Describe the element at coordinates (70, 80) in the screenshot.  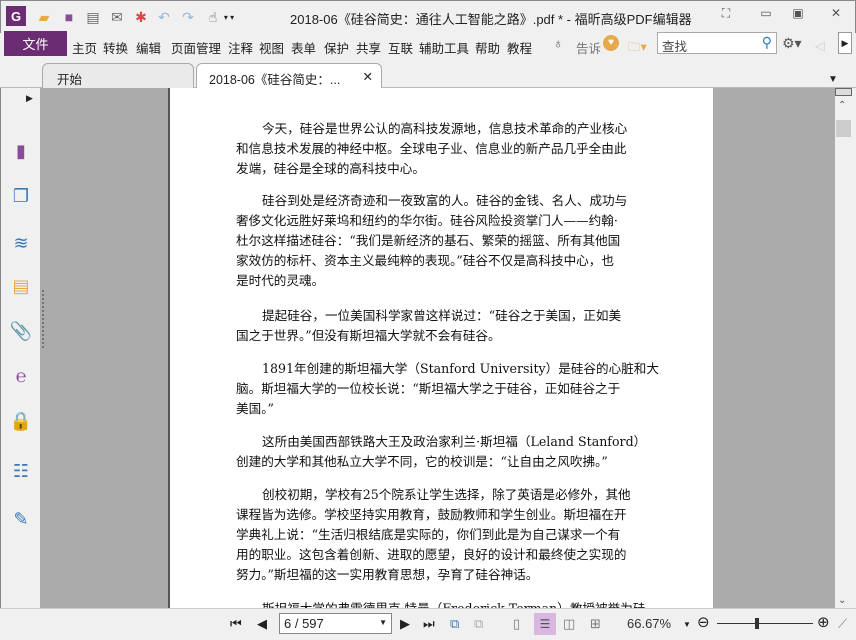
I see `tab-label: 开始` at that location.